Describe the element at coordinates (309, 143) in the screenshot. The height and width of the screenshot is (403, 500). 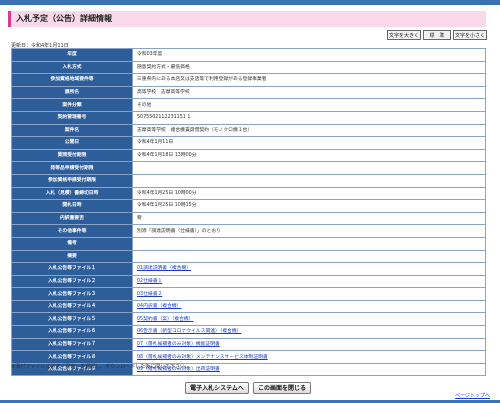
I see `row-value: 令和4年1月11日` at that location.